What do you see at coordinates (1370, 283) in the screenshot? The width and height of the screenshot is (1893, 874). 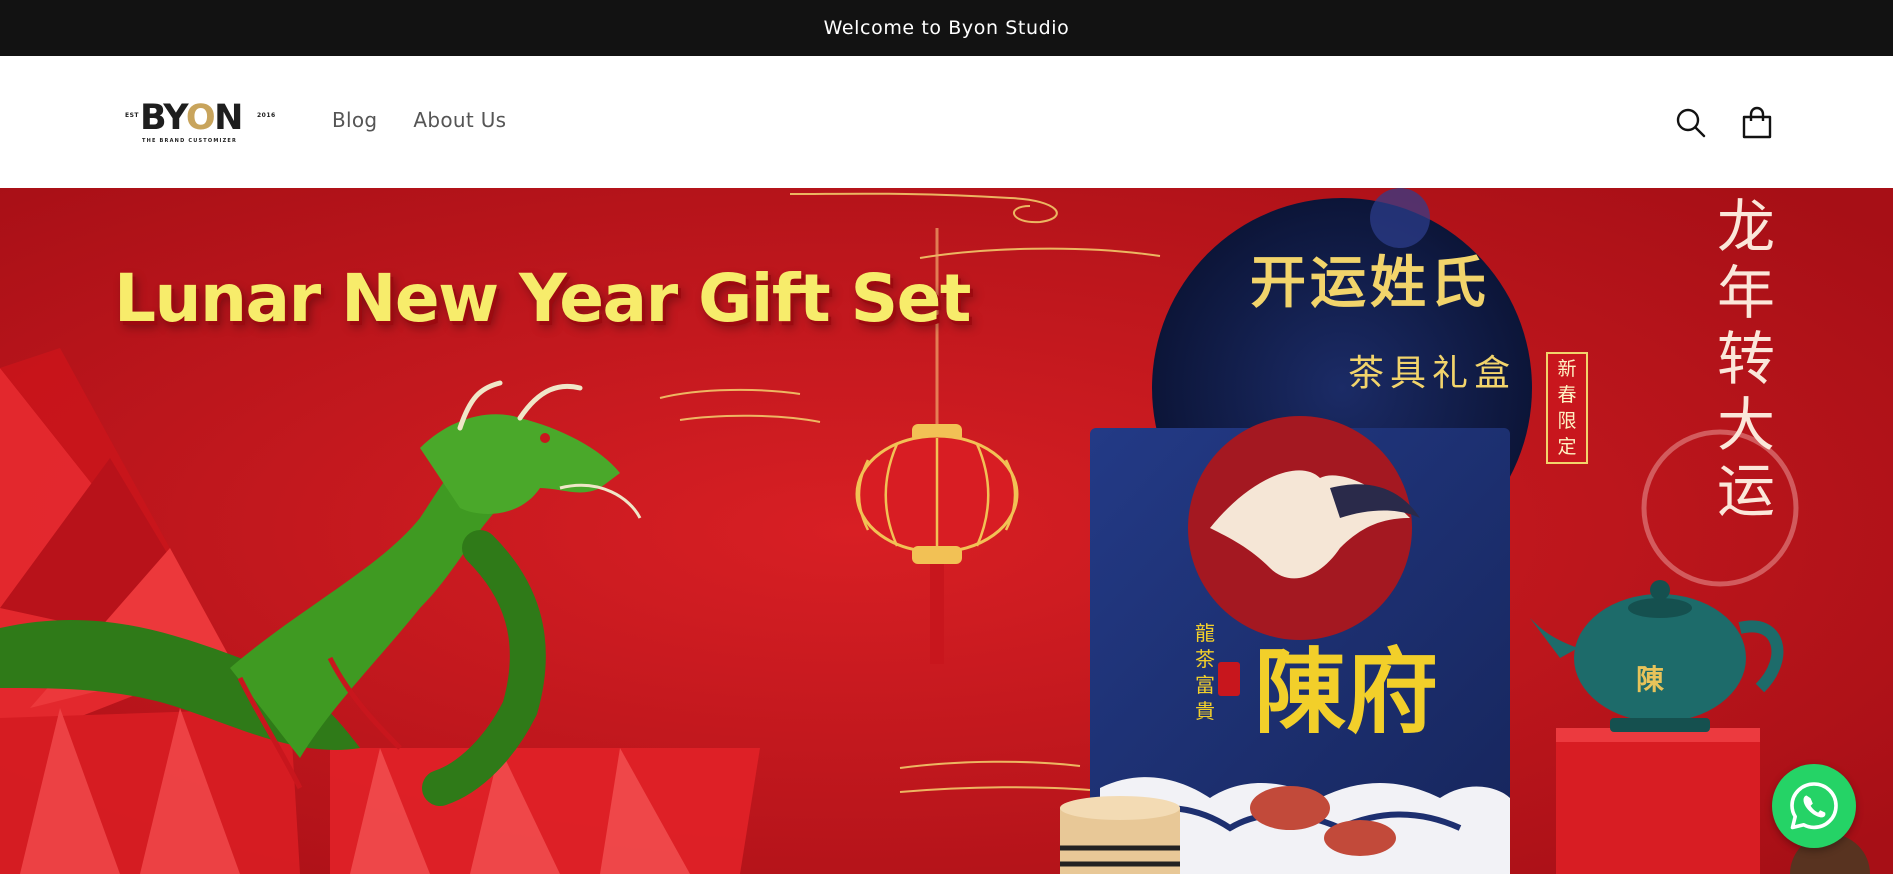 I see `hero-cn-title: 开运姓氏` at bounding box center [1370, 283].